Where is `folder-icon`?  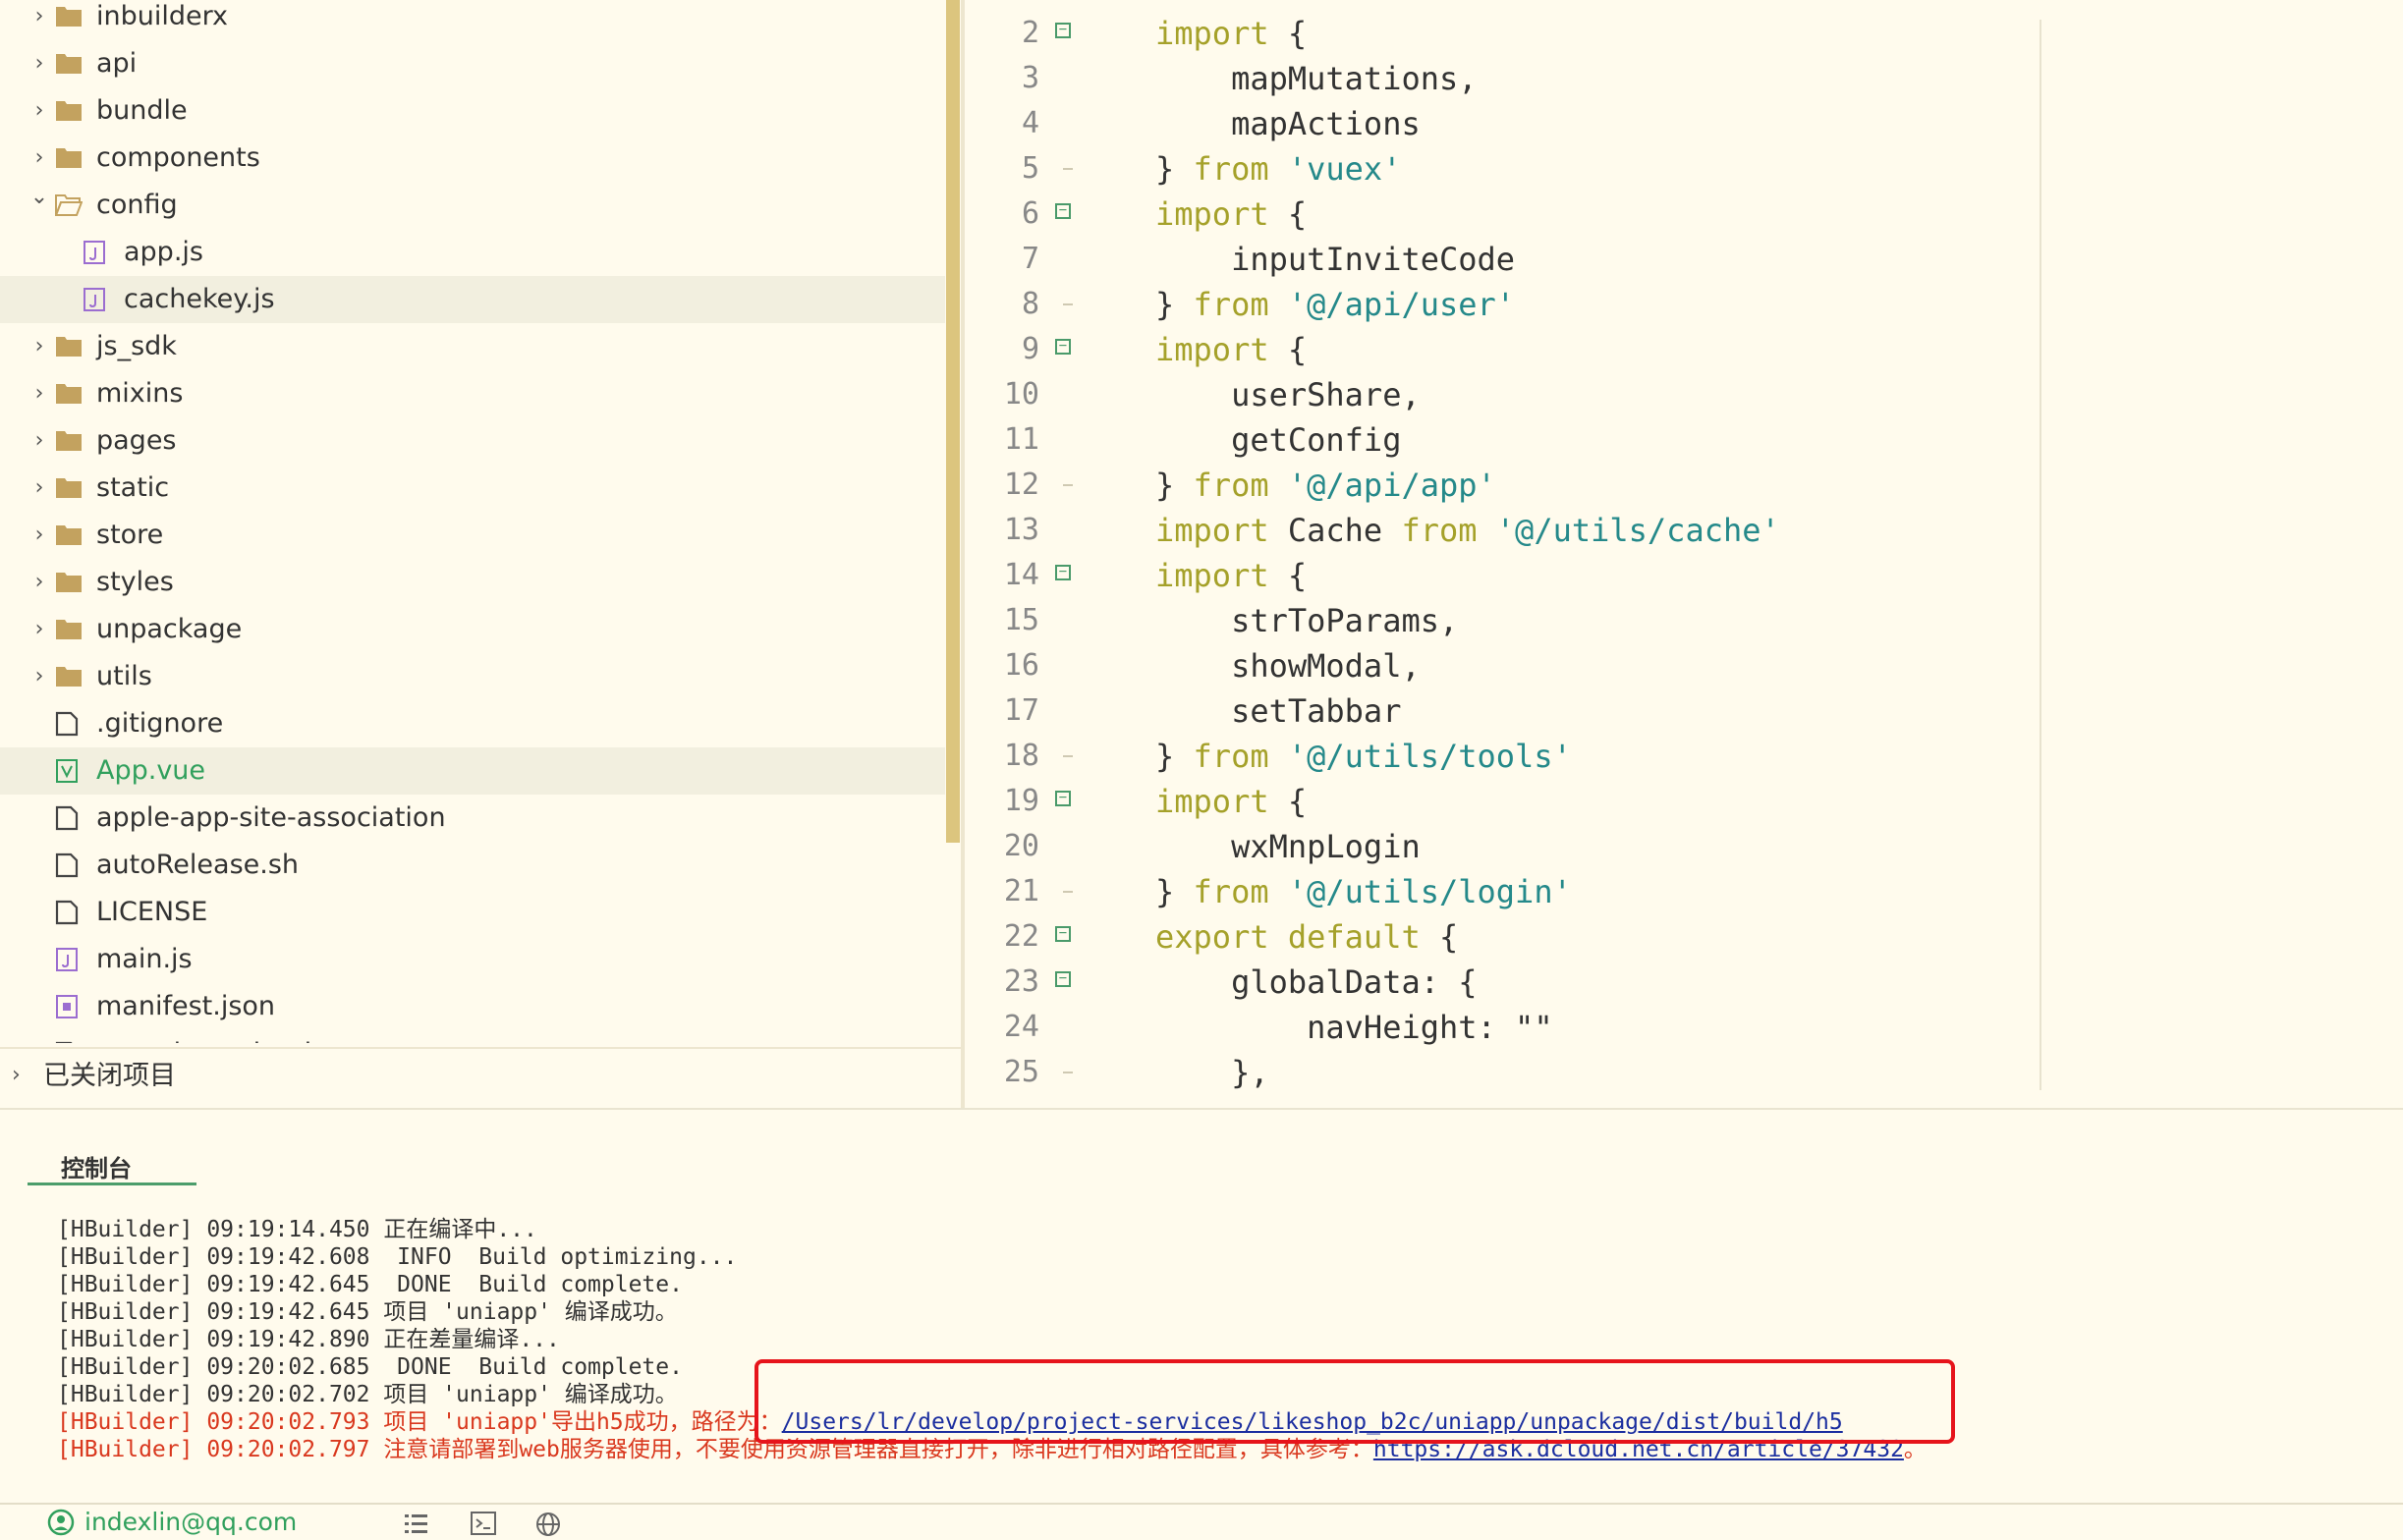
folder-icon is located at coordinates (69, 64).